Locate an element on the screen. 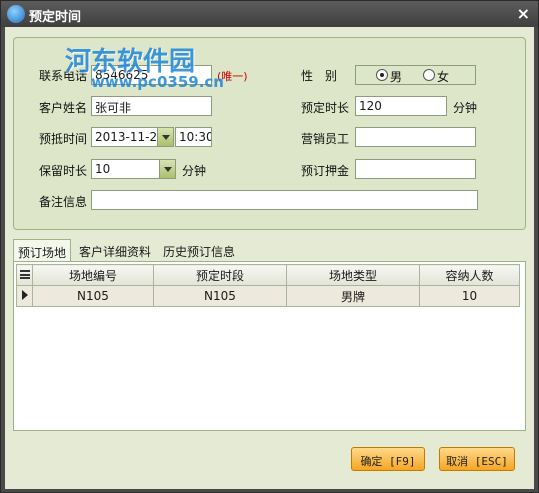  name-label: 客户姓名 is located at coordinates (63, 108).